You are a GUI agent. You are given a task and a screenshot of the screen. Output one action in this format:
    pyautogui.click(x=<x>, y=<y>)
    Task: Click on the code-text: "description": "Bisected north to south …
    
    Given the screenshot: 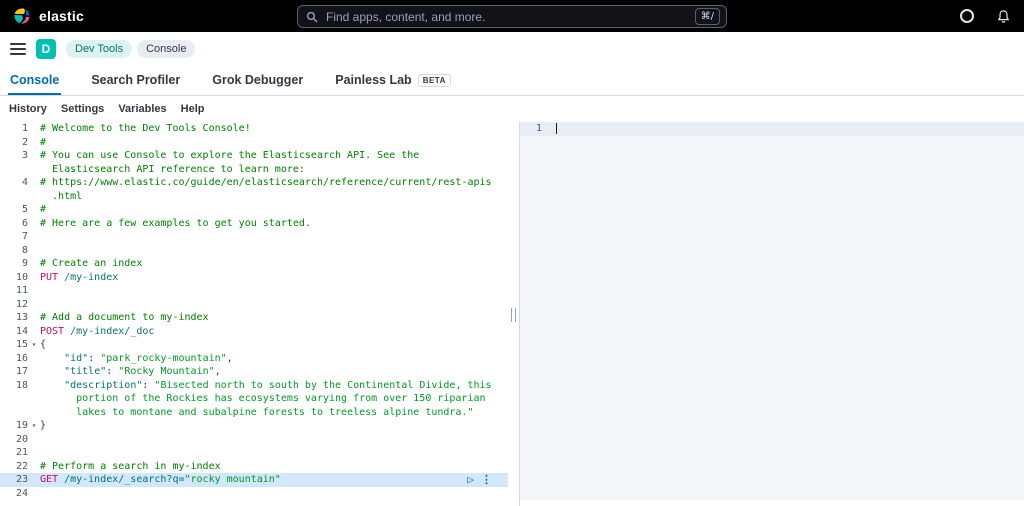 What is the action you would take?
    pyautogui.click(x=278, y=385)
    